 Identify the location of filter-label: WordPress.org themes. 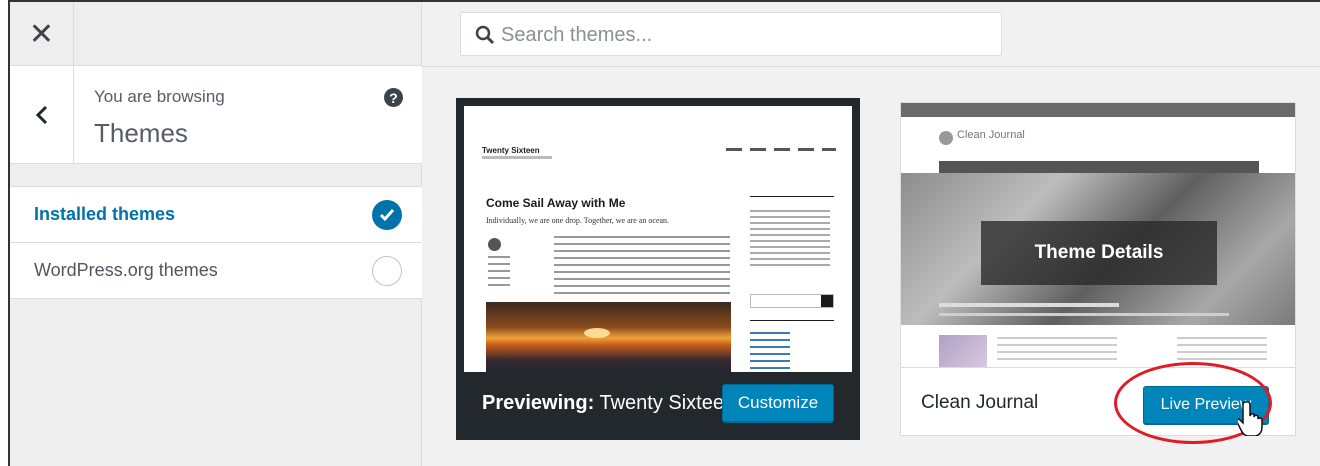
(126, 270).